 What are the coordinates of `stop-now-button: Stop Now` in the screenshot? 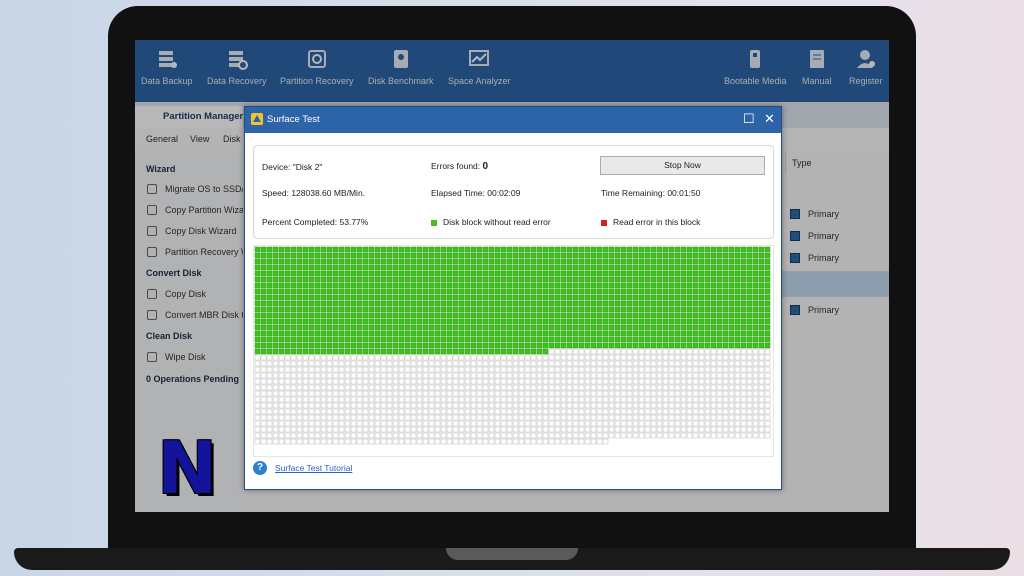 It's located at (682, 165).